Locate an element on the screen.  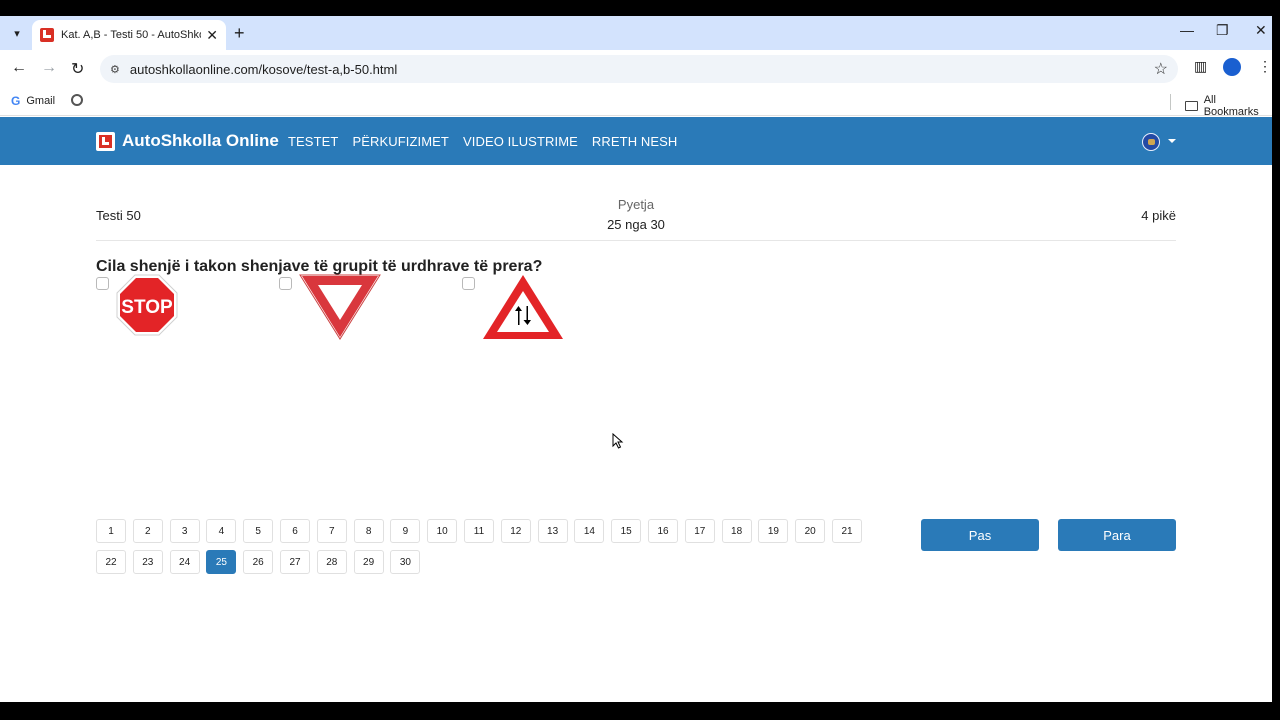
menu-item-rreth-nesh: RRETH NESH is located at coordinates (635, 141).